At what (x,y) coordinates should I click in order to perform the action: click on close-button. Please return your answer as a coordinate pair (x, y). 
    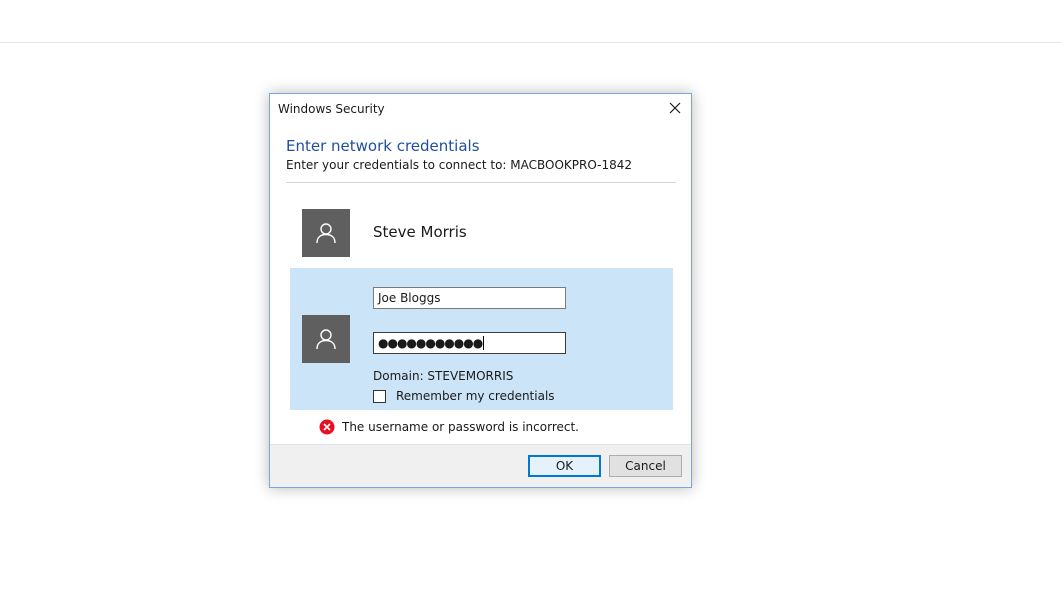
    Looking at the image, I should click on (675, 108).